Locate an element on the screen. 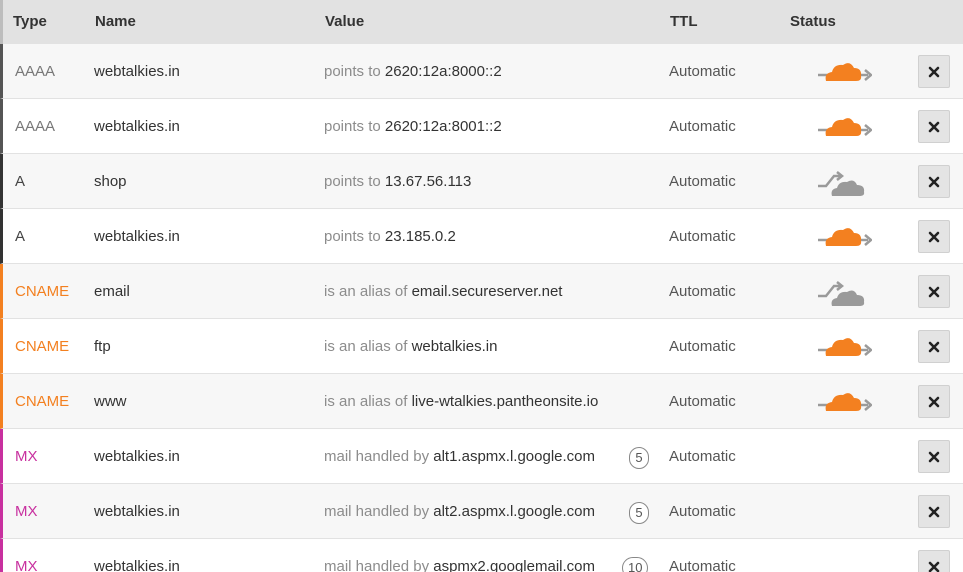 Image resolution: width=963 pixels, height=572 pixels. column-header-status: Status is located at coordinates (813, 21).